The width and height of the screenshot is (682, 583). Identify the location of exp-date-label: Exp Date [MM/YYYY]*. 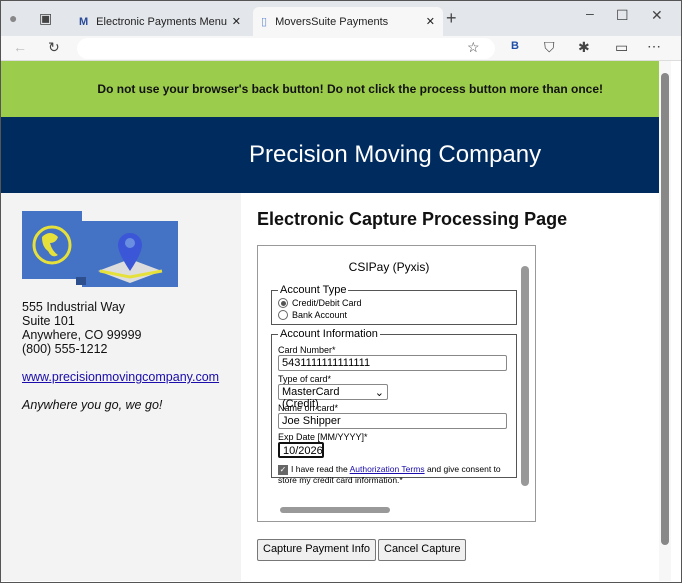
(323, 437).